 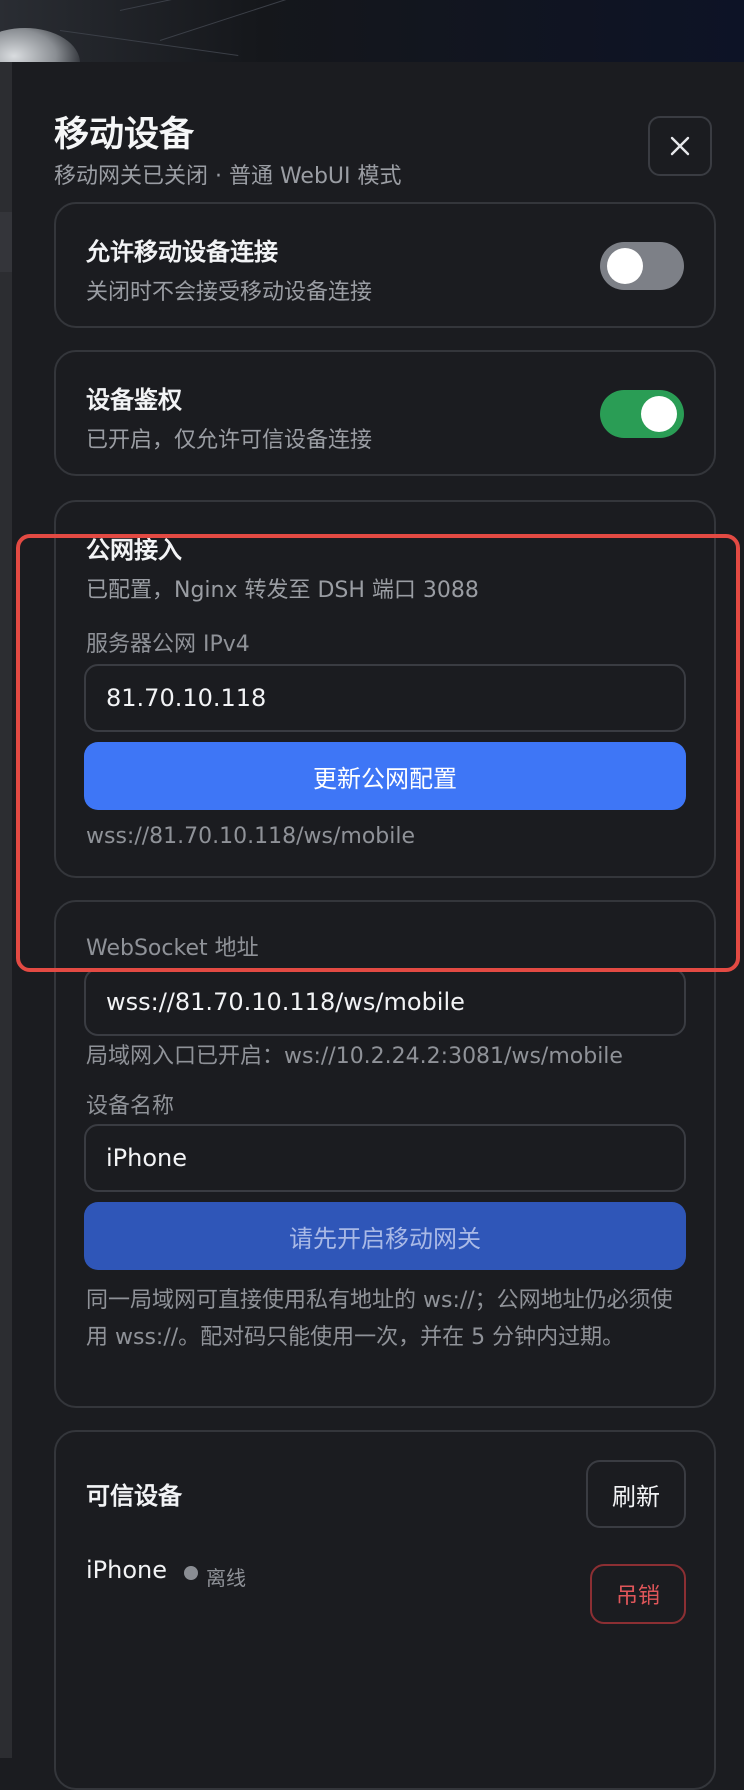 I want to click on allow-connection-description: 关闭时不会接受移动设备连接, so click(x=229, y=292).